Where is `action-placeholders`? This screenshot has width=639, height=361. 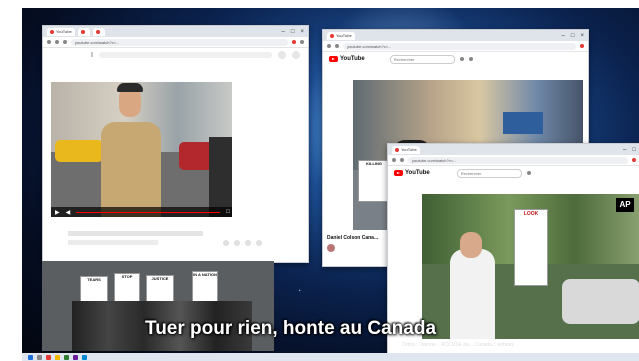 action-placeholders is located at coordinates (242, 243).